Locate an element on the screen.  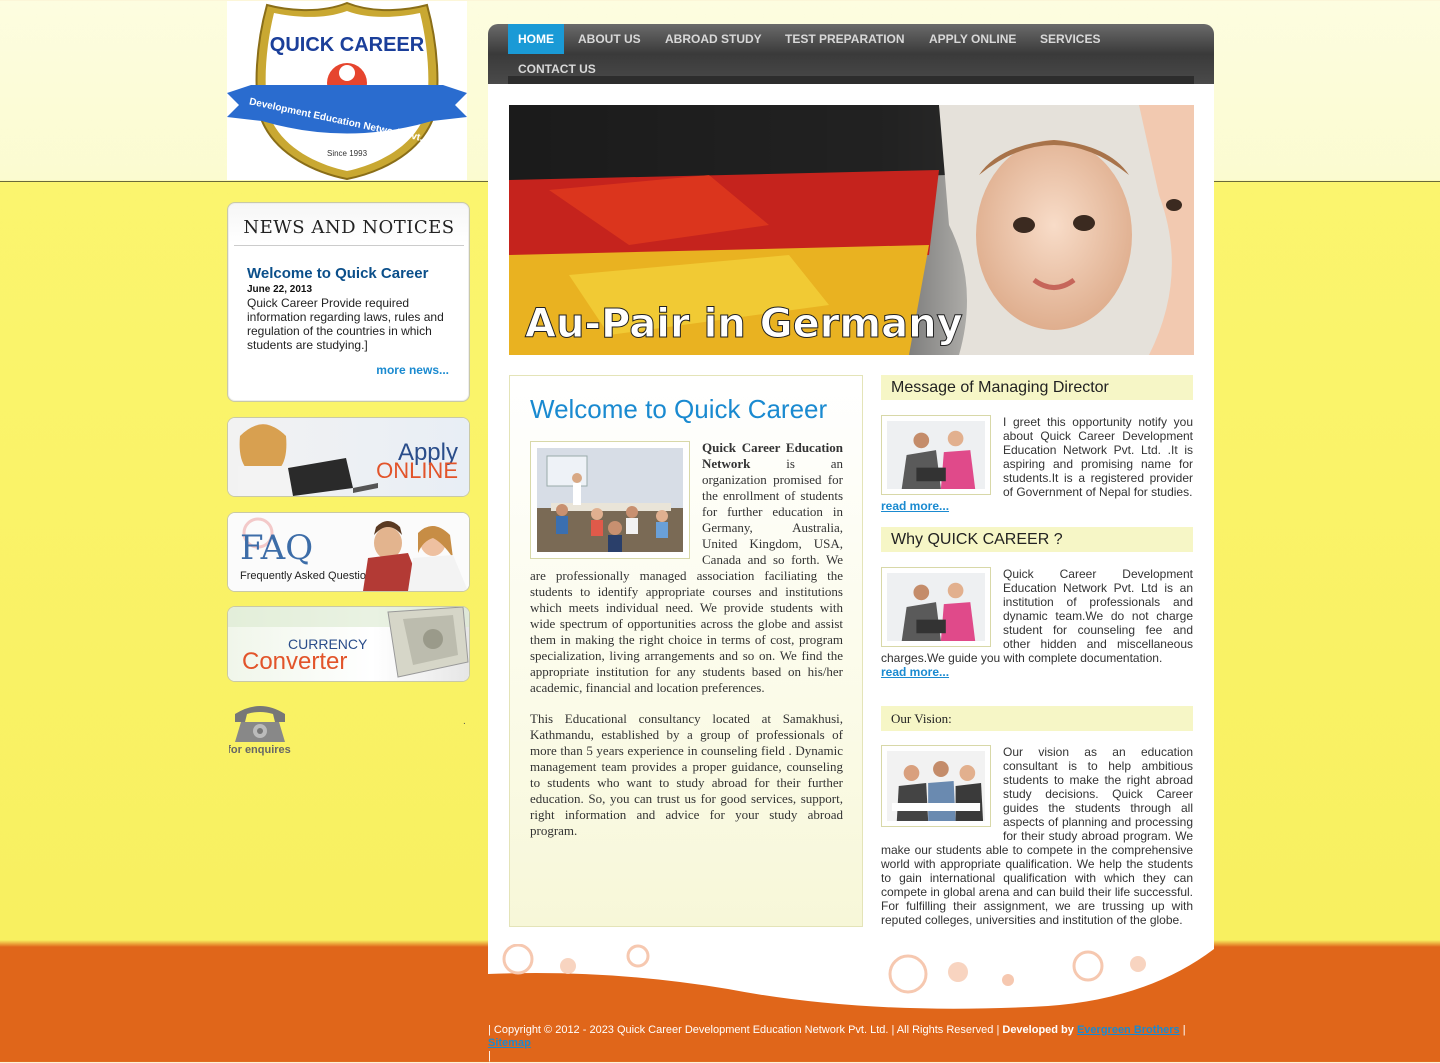
news-item-title: Welcome to Quick Career is located at coordinates (337, 273).